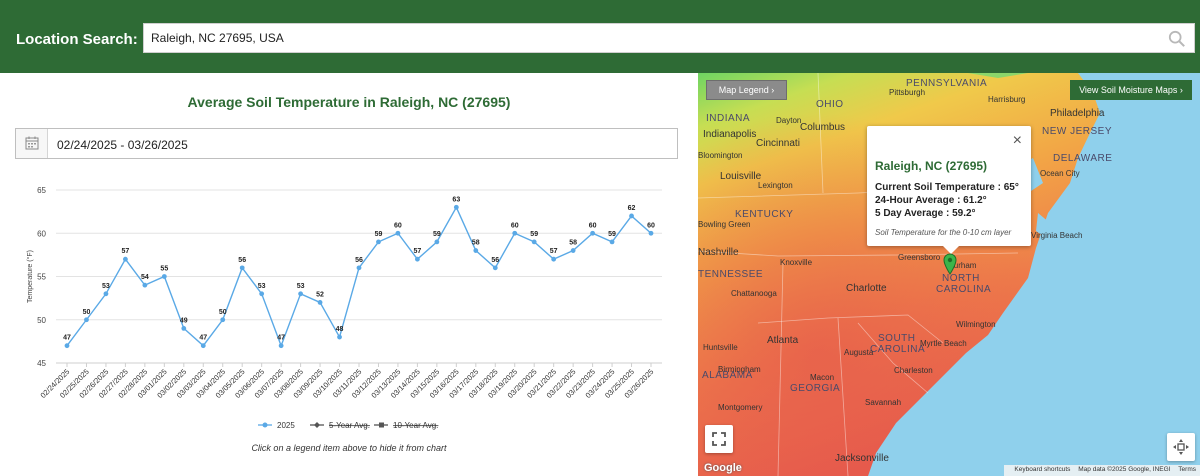 This screenshot has height=476, width=1200. I want to click on recenter-button, so click(1181, 447).